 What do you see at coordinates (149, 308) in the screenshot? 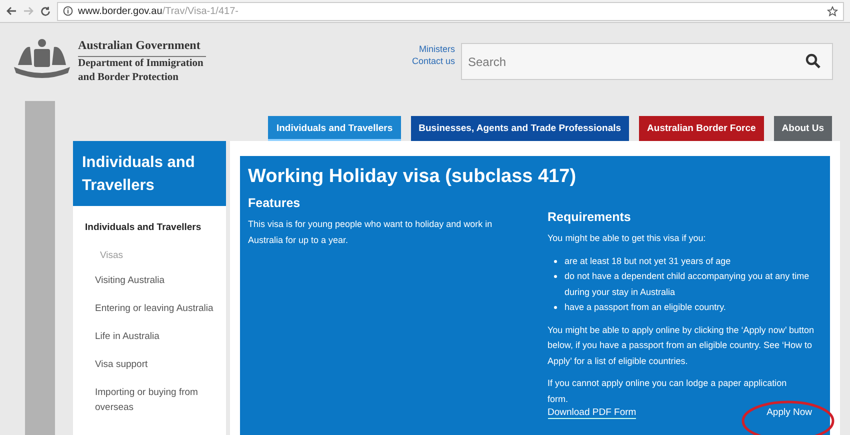
I see `sidebar-item: Entering or leaving Australia` at bounding box center [149, 308].